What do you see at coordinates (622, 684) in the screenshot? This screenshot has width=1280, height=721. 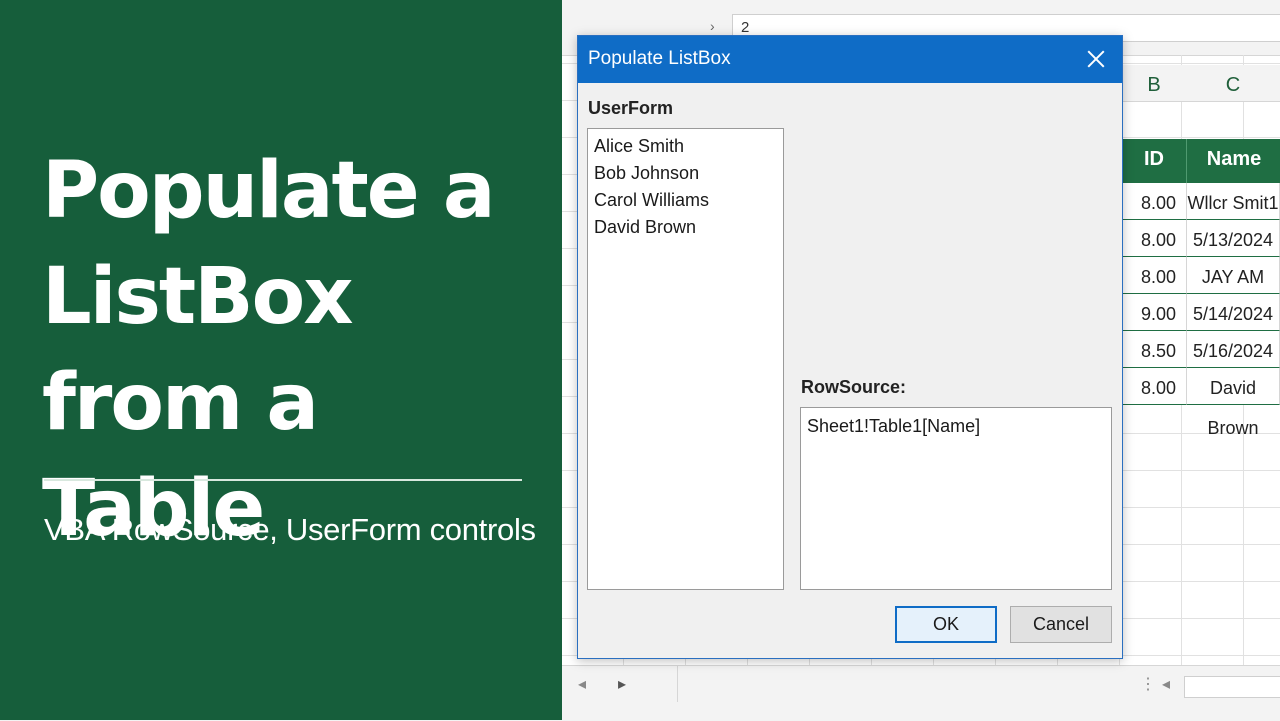 I see `arrow-right-icon: ▸` at bounding box center [622, 684].